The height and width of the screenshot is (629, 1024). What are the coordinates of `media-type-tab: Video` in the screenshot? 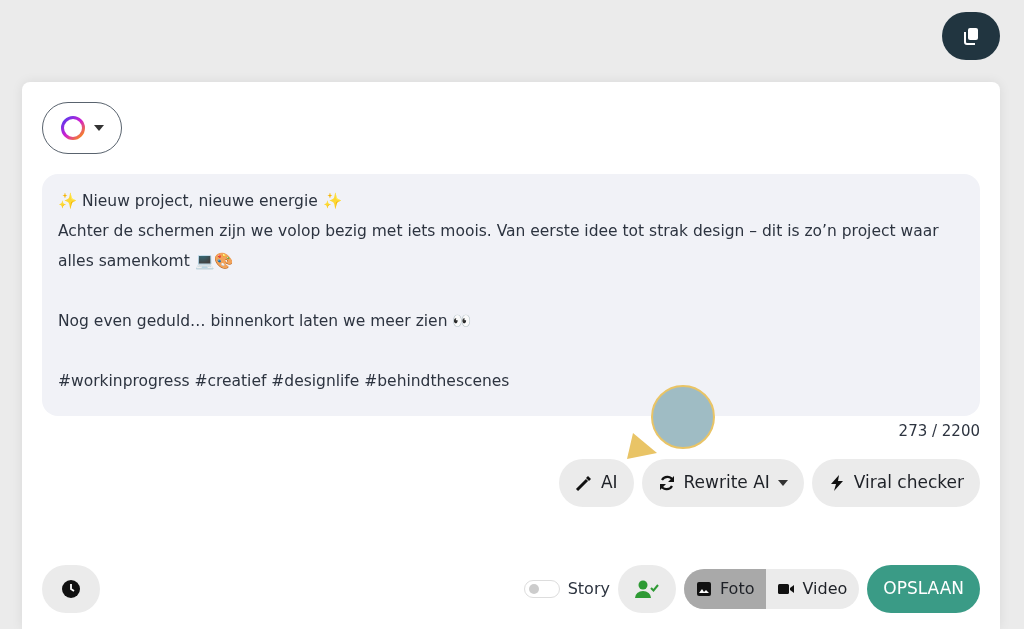 It's located at (813, 589).